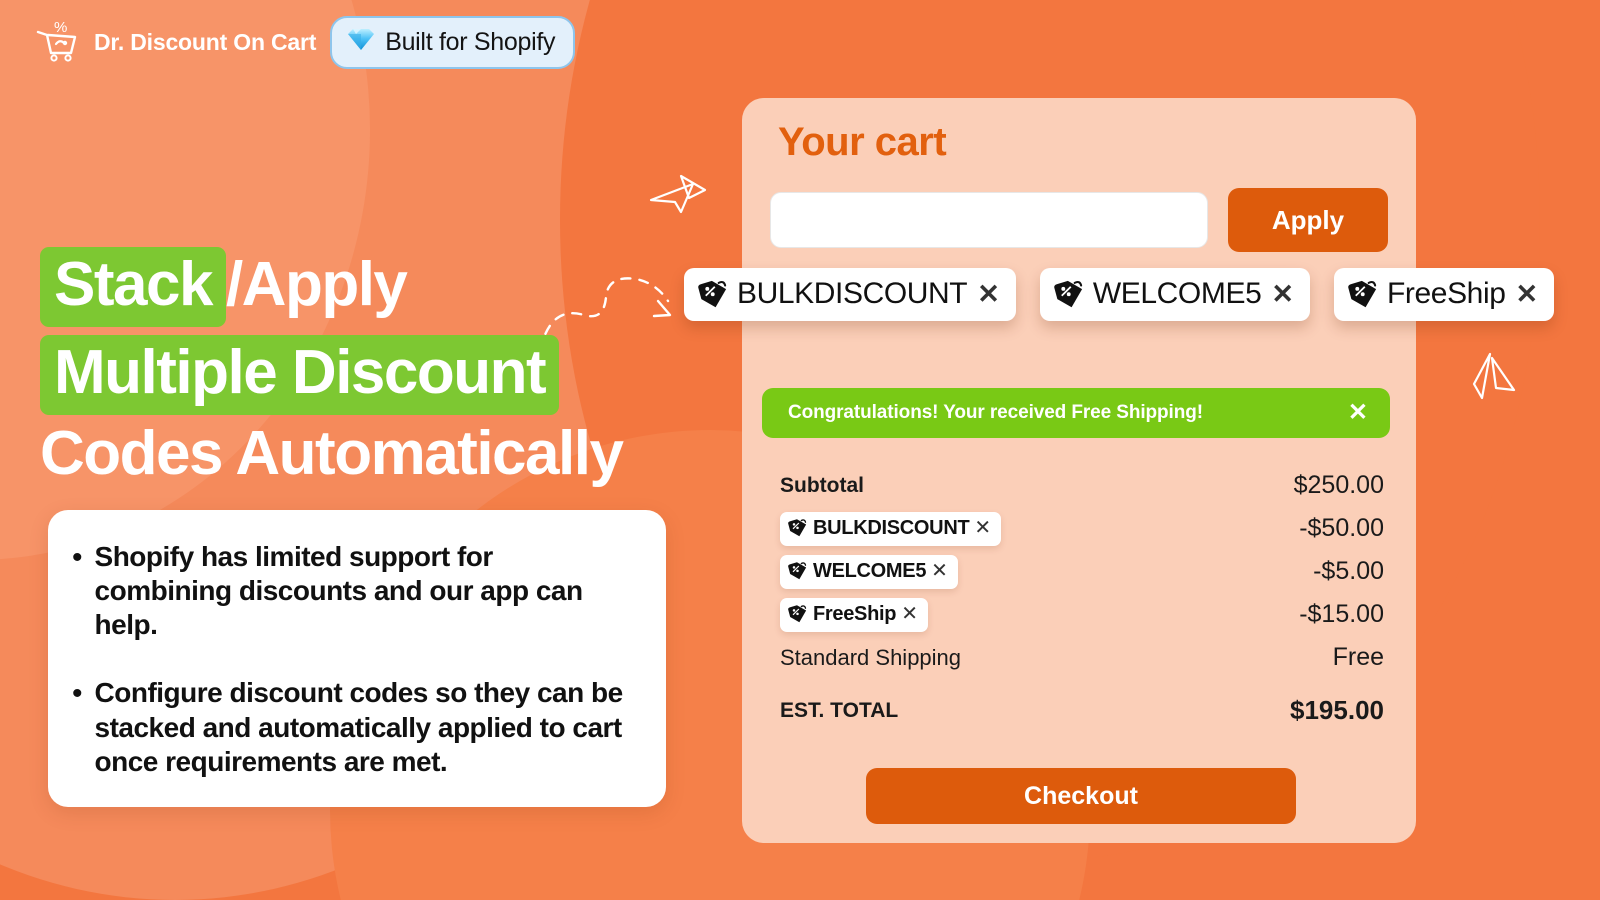 This screenshot has height=900, width=1600. What do you see at coordinates (1076, 571) in the screenshot?
I see `table-row: WELCOME5 ✕ -$5.00` at bounding box center [1076, 571].